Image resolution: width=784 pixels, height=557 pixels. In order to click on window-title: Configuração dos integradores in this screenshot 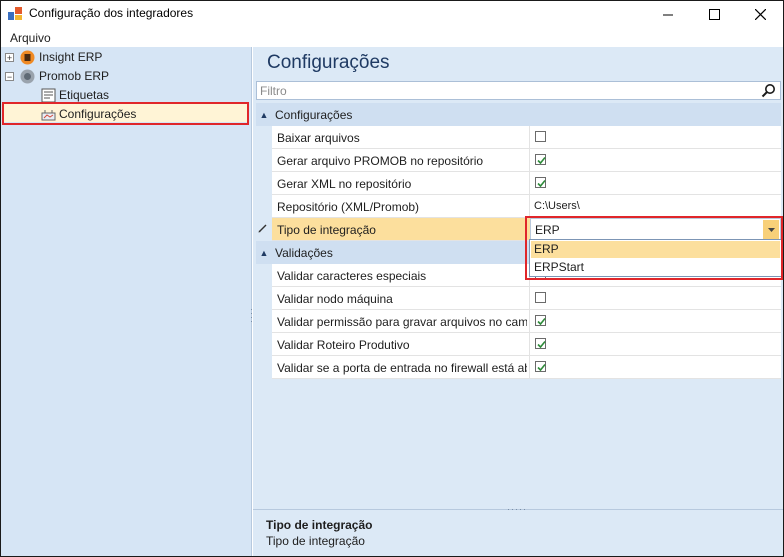, I will do `click(111, 13)`.